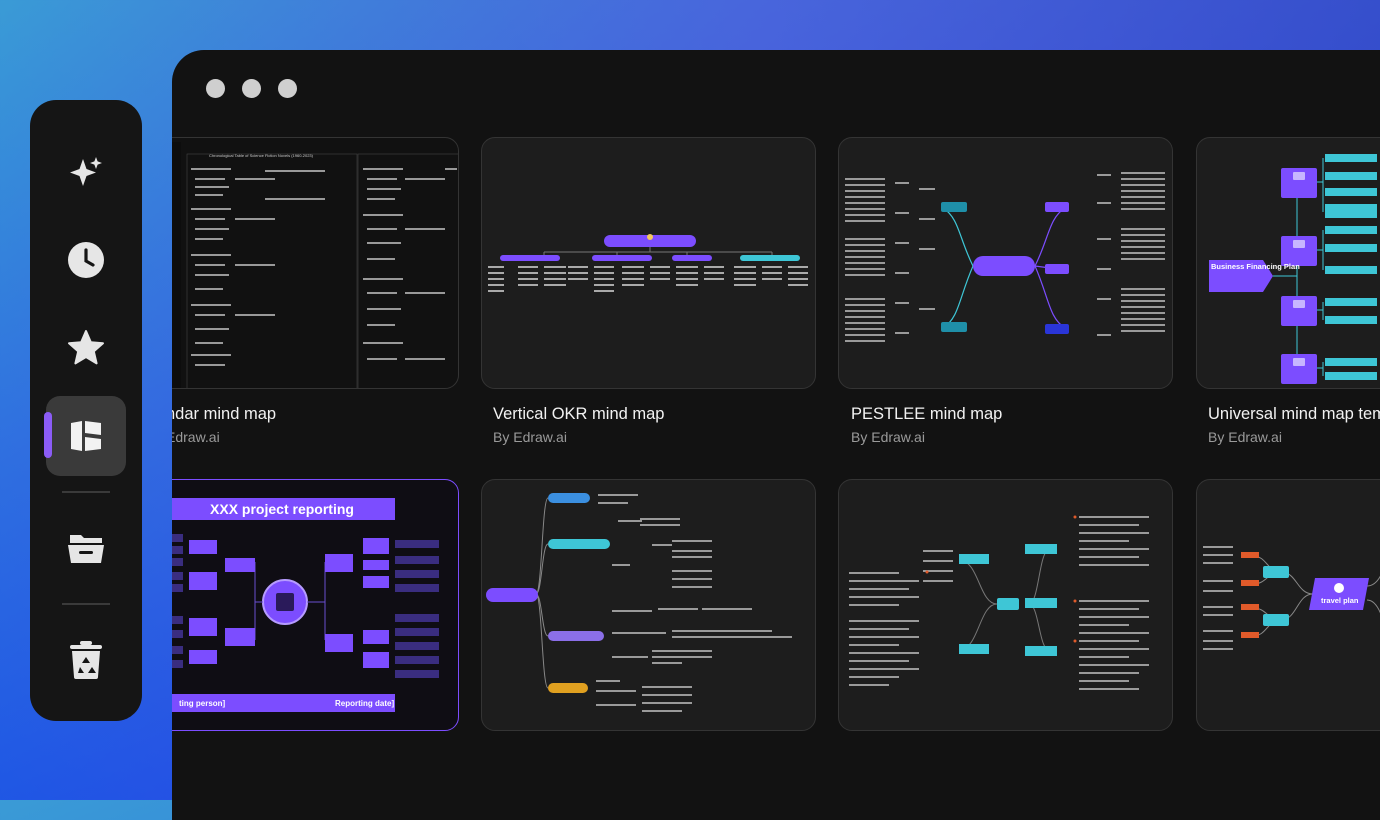  Describe the element at coordinates (999, 602) in the screenshot. I see `option-preview` at that location.